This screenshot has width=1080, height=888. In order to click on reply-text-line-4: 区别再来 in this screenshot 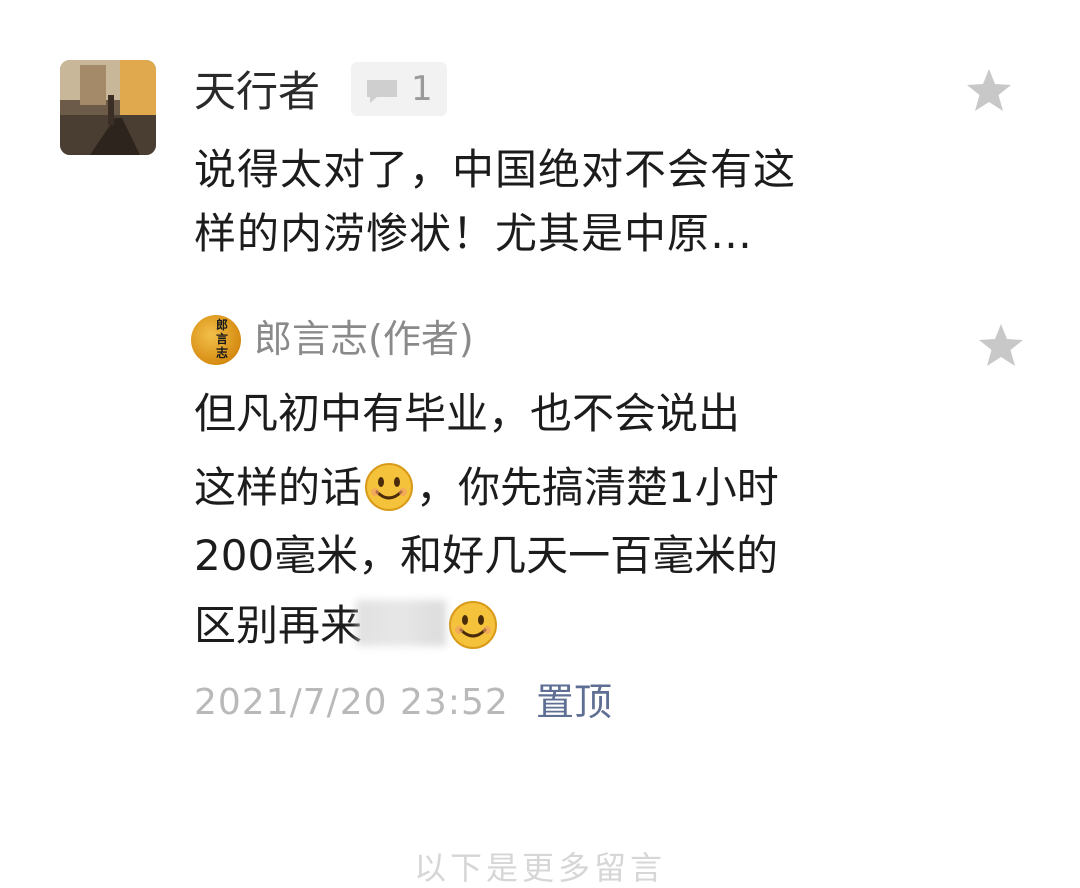, I will do `click(347, 626)`.